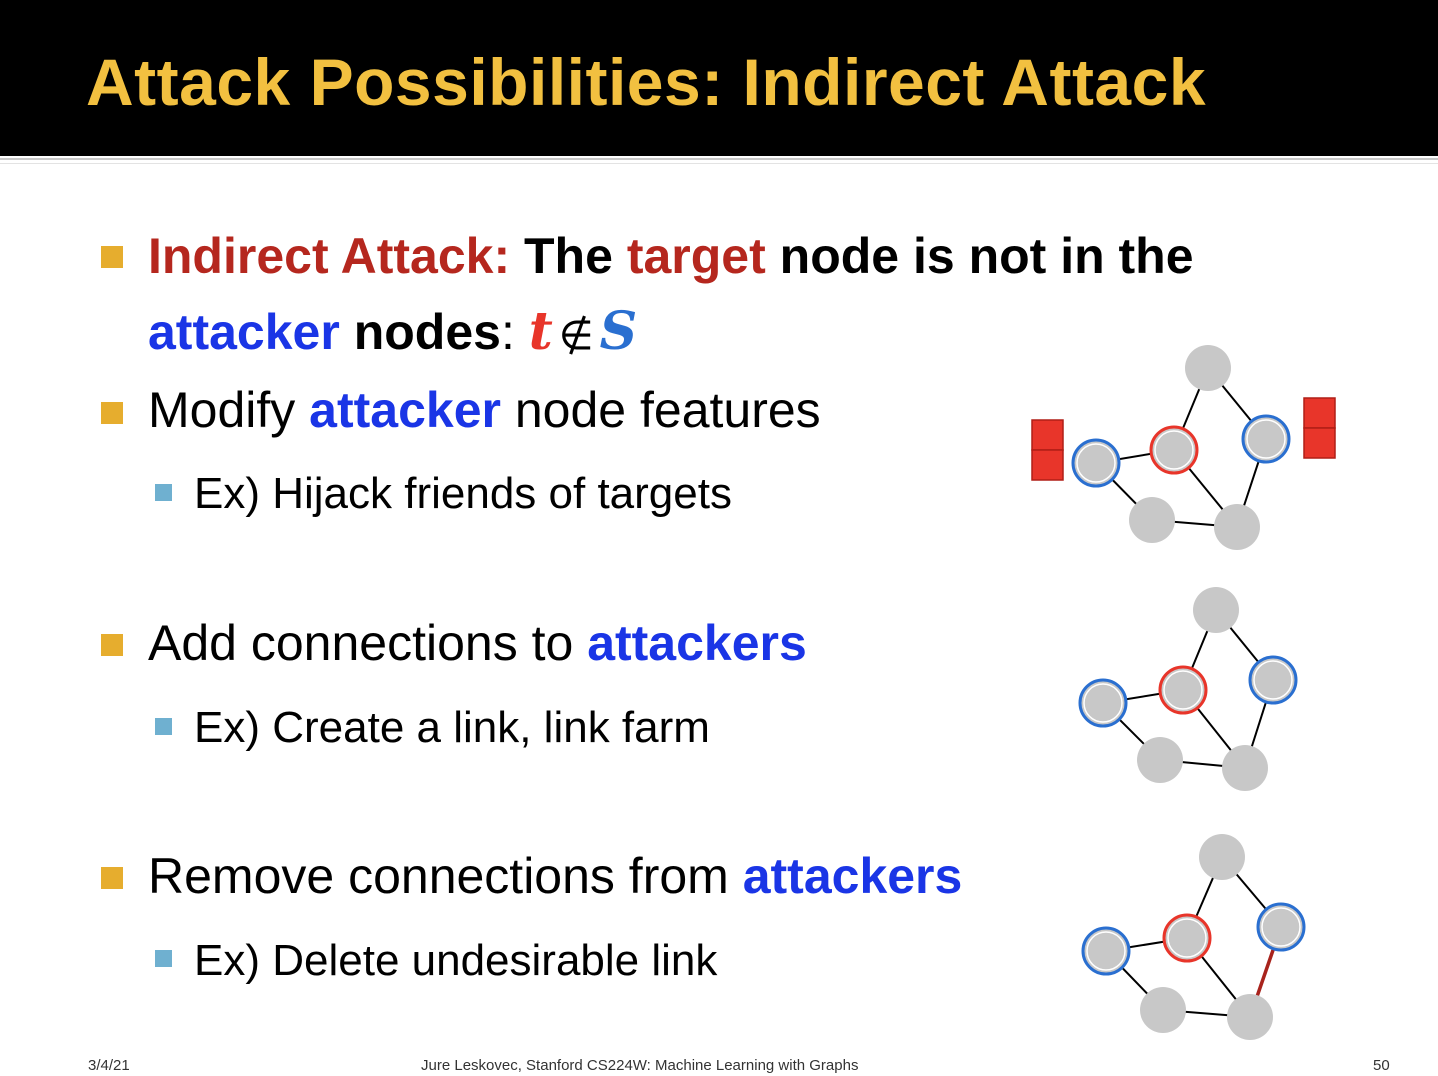 This screenshot has width=1438, height=1076. I want to click on footer-date: 3/4/21, so click(109, 1065).